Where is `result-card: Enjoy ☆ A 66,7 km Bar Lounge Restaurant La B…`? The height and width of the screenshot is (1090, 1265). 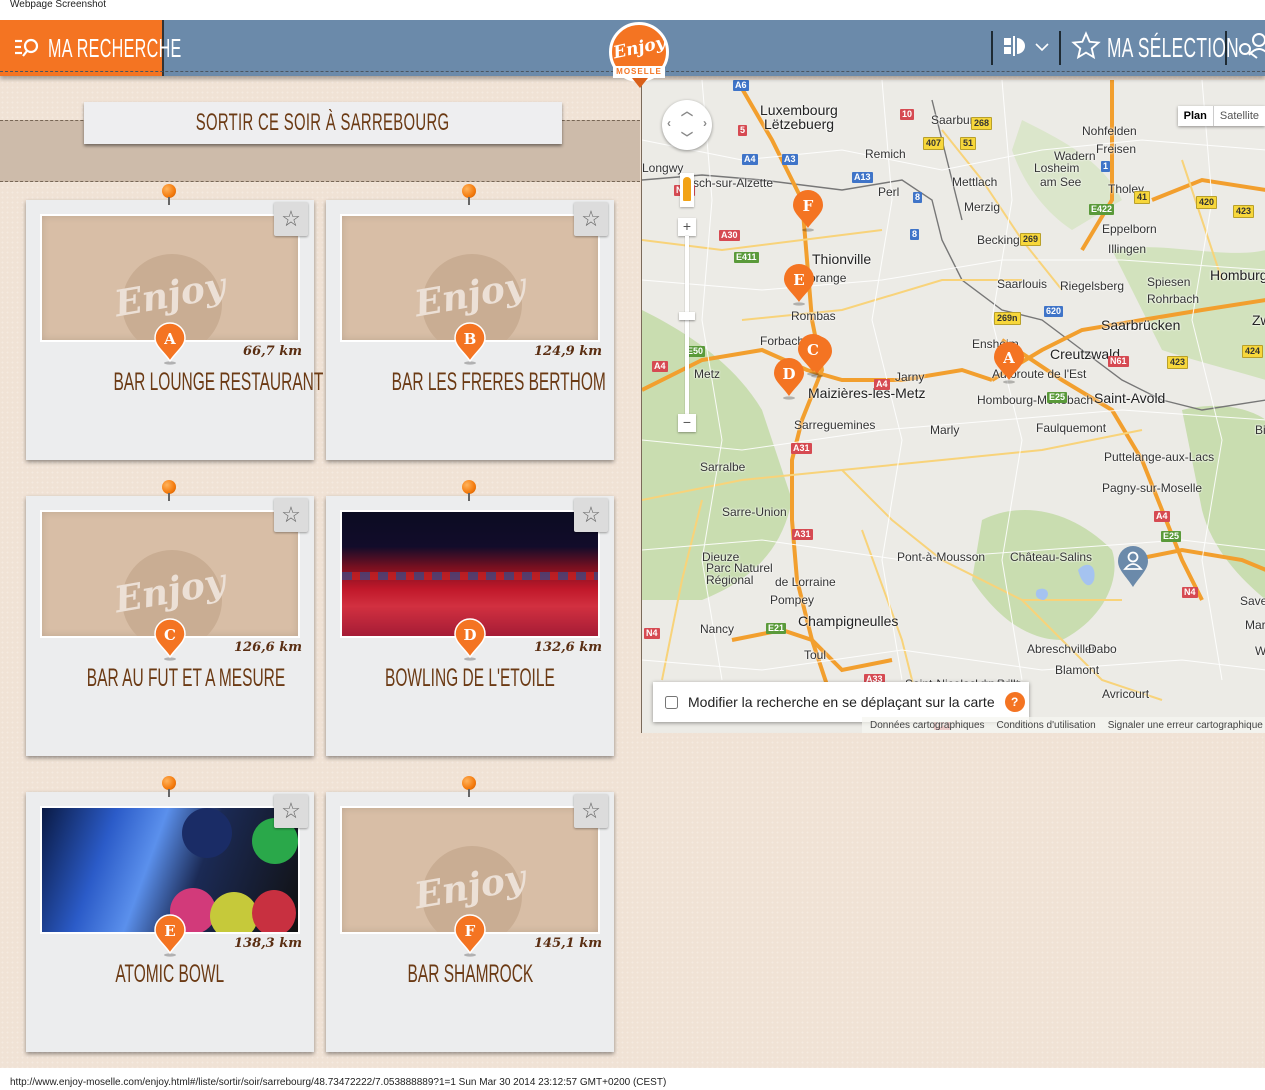 result-card: Enjoy ☆ A 66,7 km Bar Lounge Restaurant La B… is located at coordinates (212, 322).